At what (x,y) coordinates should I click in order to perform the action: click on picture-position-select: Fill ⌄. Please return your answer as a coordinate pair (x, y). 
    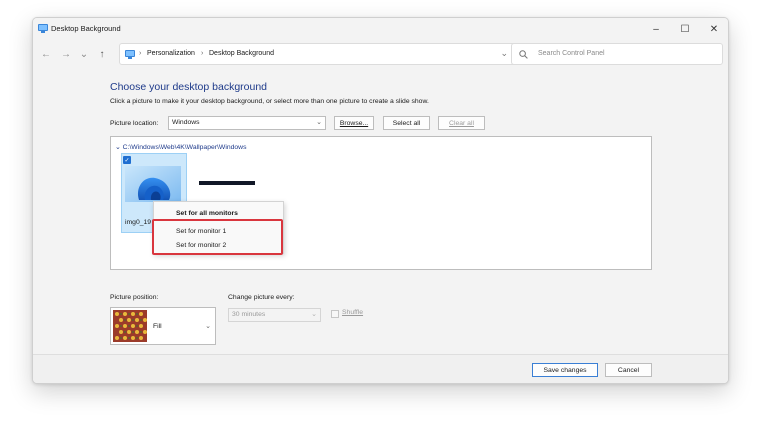
    Looking at the image, I should click on (163, 326).